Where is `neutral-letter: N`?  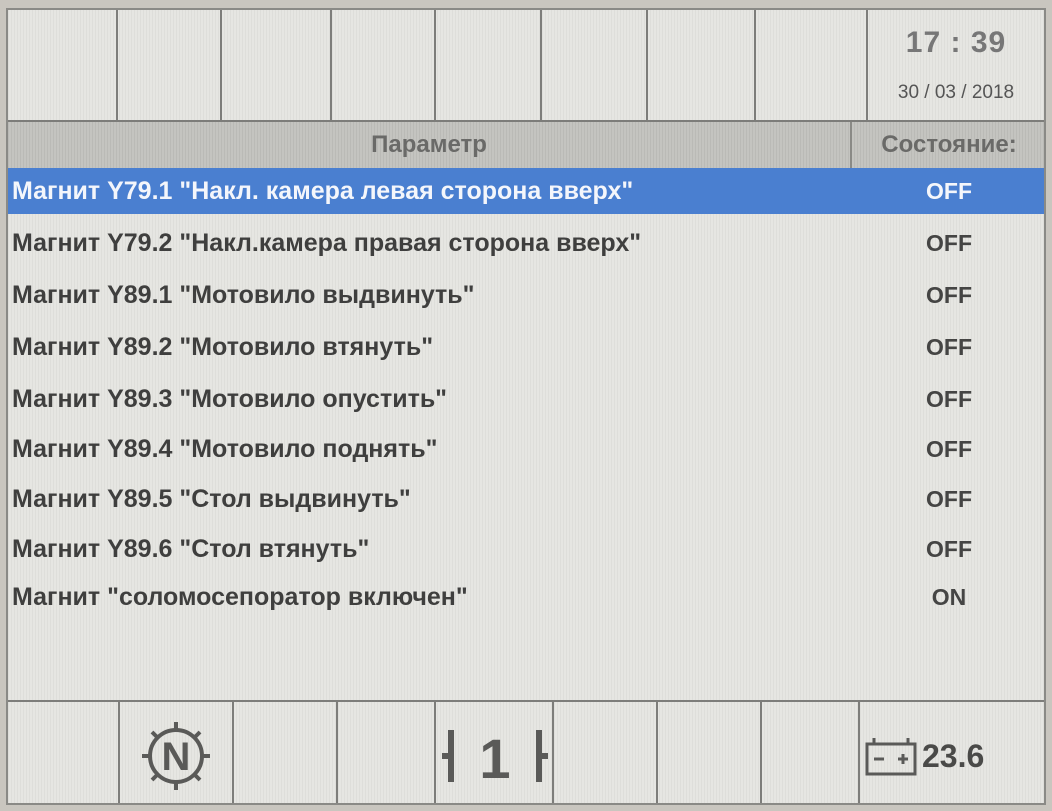
neutral-letter: N is located at coordinates (176, 757).